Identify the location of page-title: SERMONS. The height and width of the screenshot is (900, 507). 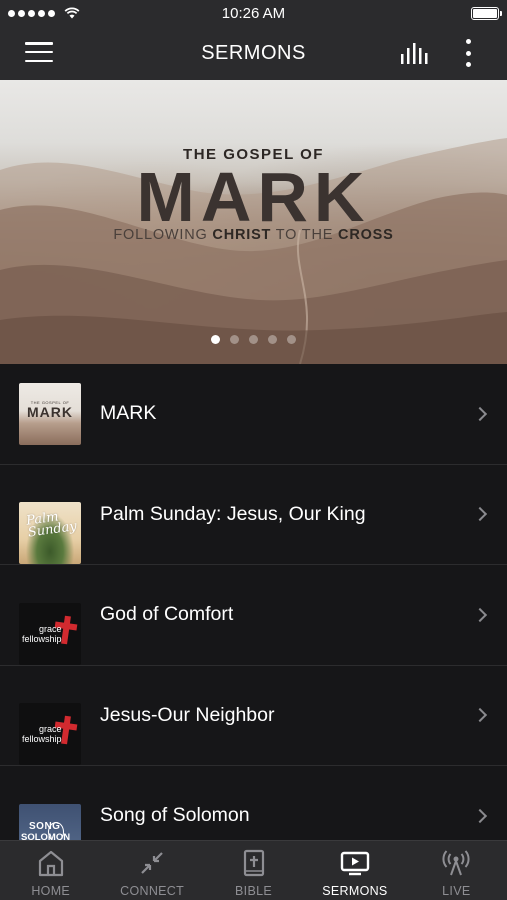
(253, 52).